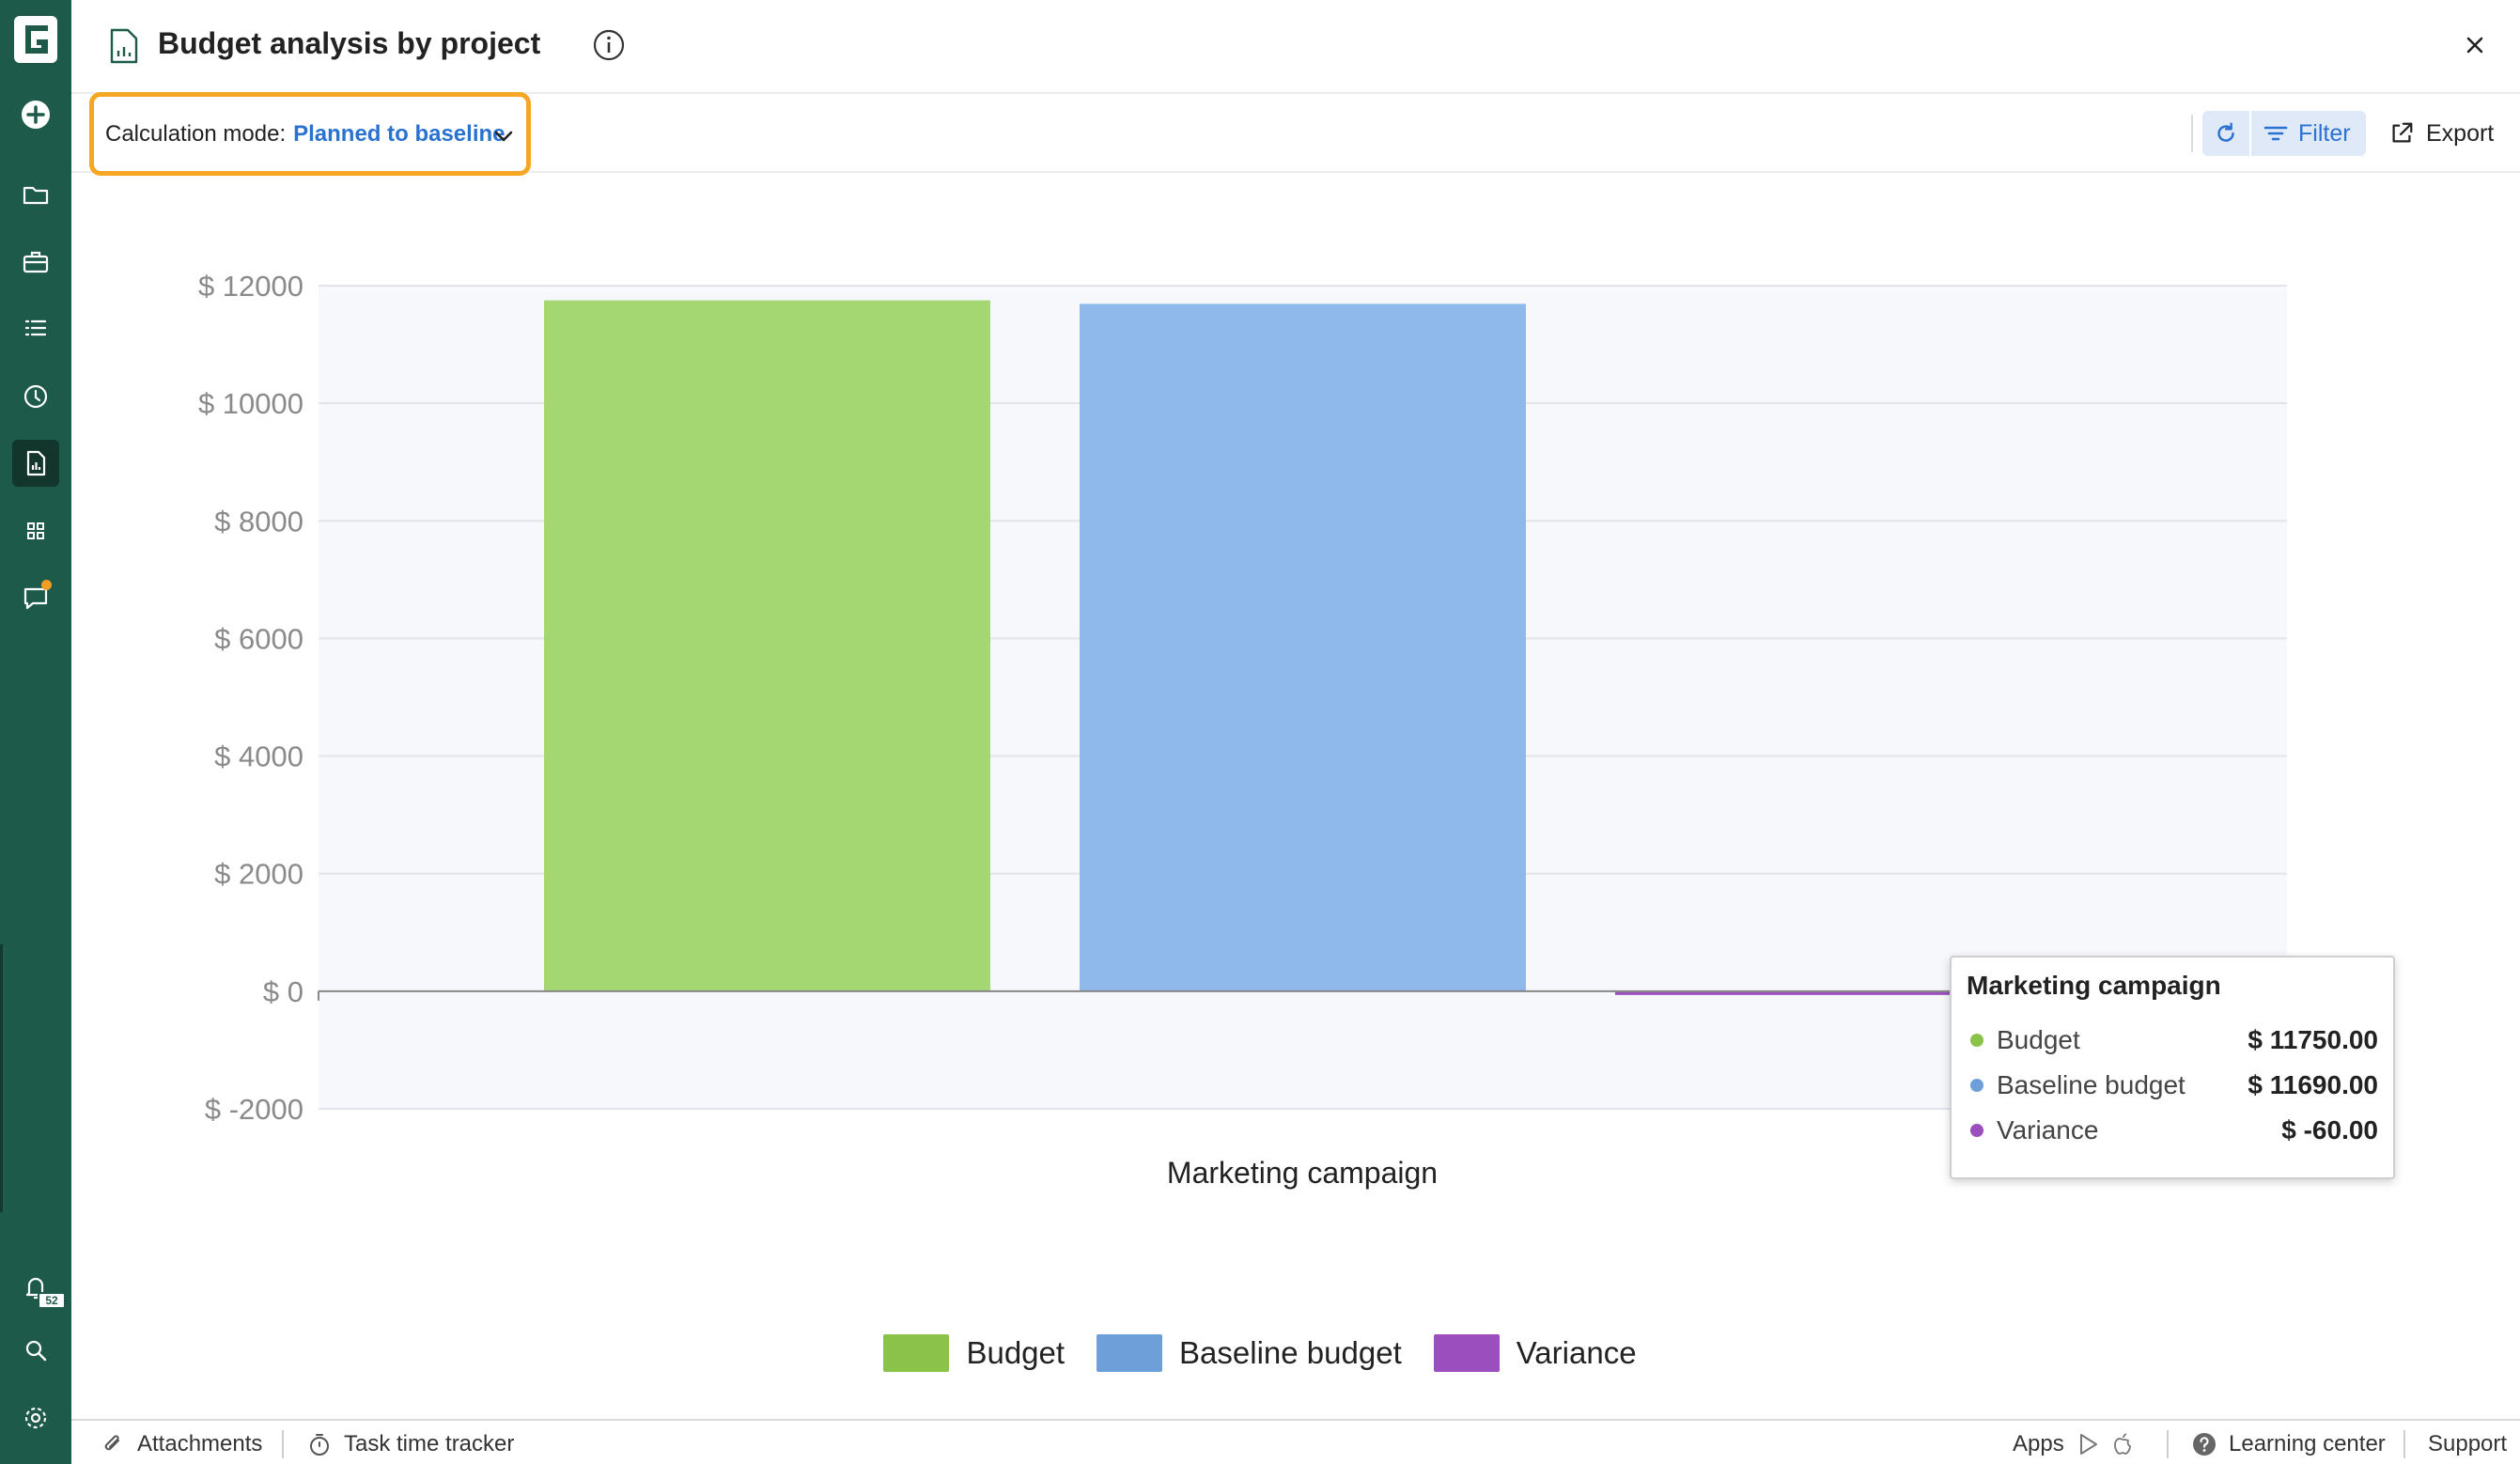 The width and height of the screenshot is (2520, 1464). What do you see at coordinates (258, 639) in the screenshot?
I see `y-tick-label: $ 6000` at bounding box center [258, 639].